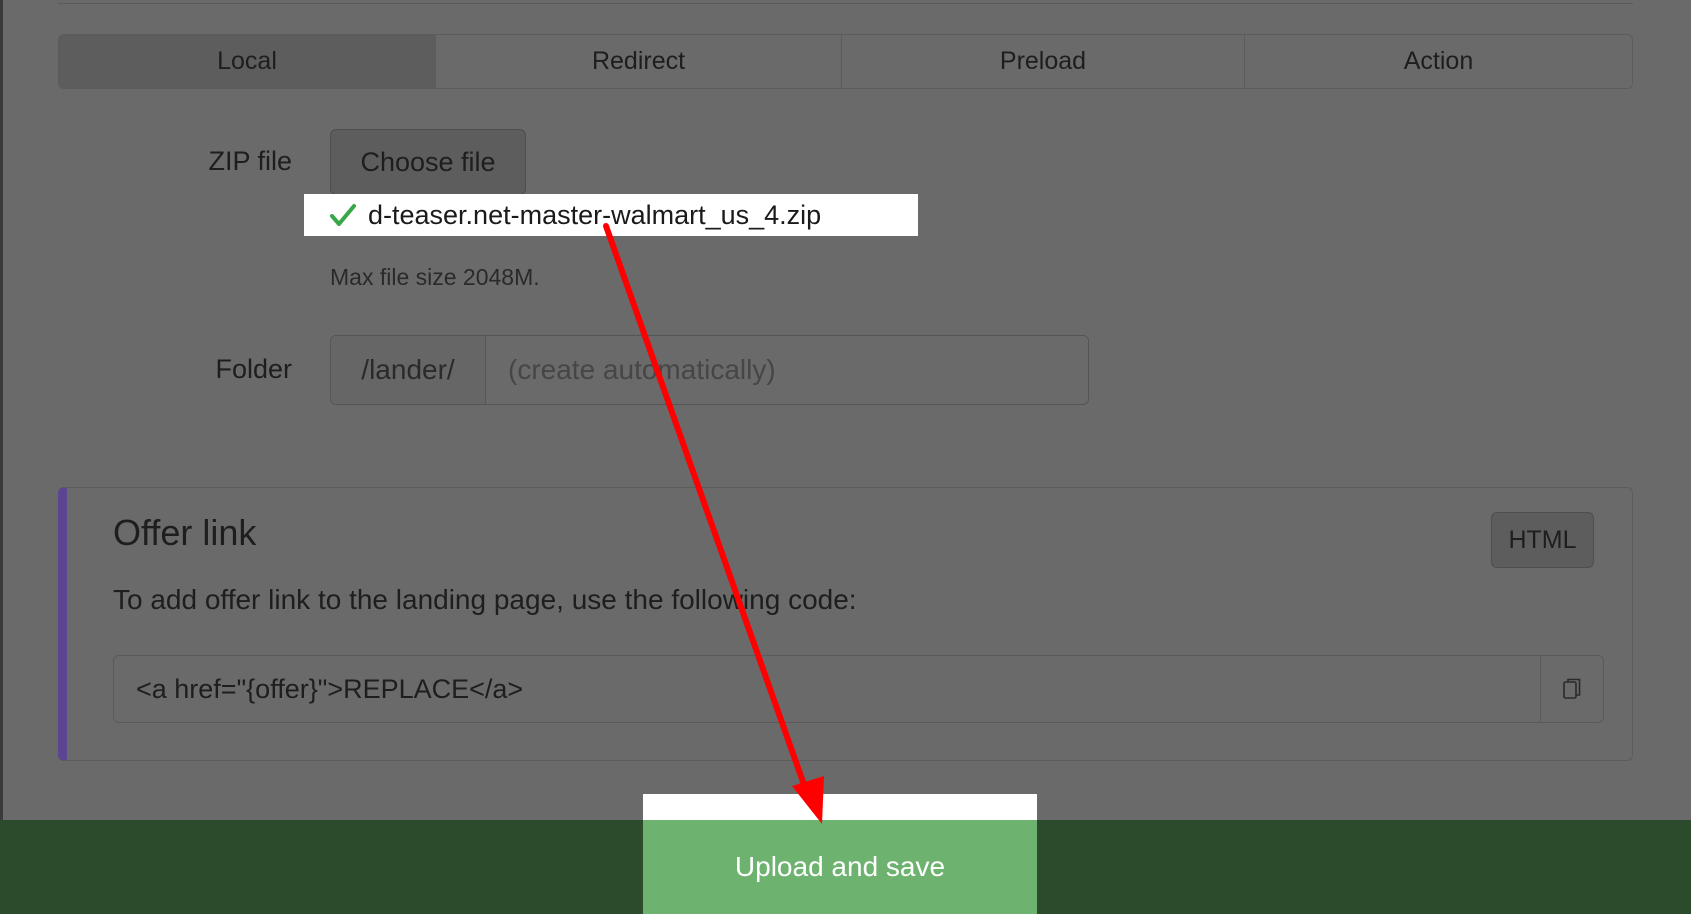 The image size is (1691, 914). I want to click on folder-label: Folder, so click(253, 369).